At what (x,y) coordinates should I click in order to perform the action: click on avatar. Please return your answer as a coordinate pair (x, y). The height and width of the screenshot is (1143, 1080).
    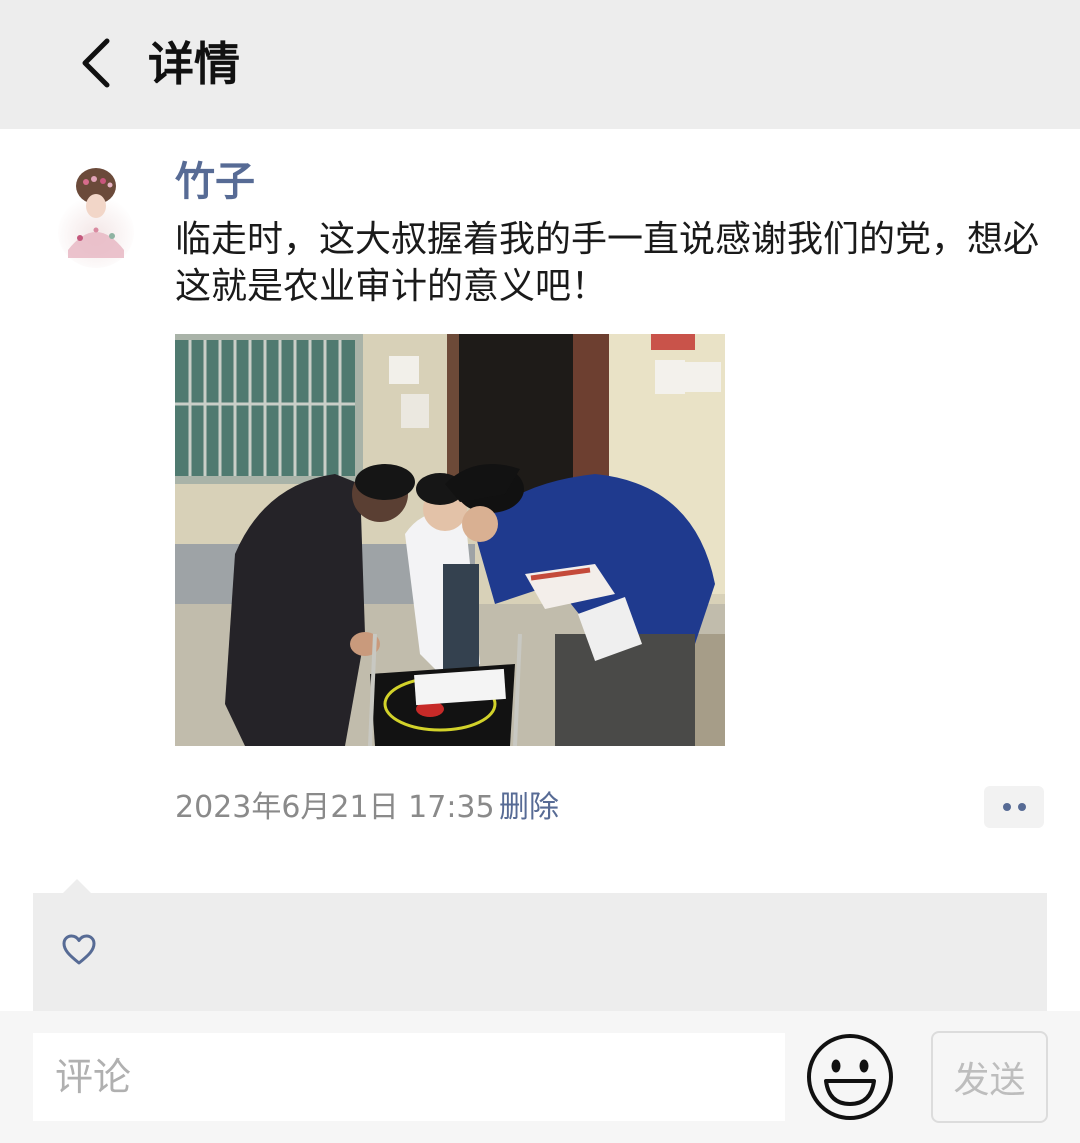
    Looking at the image, I should click on (96, 215).